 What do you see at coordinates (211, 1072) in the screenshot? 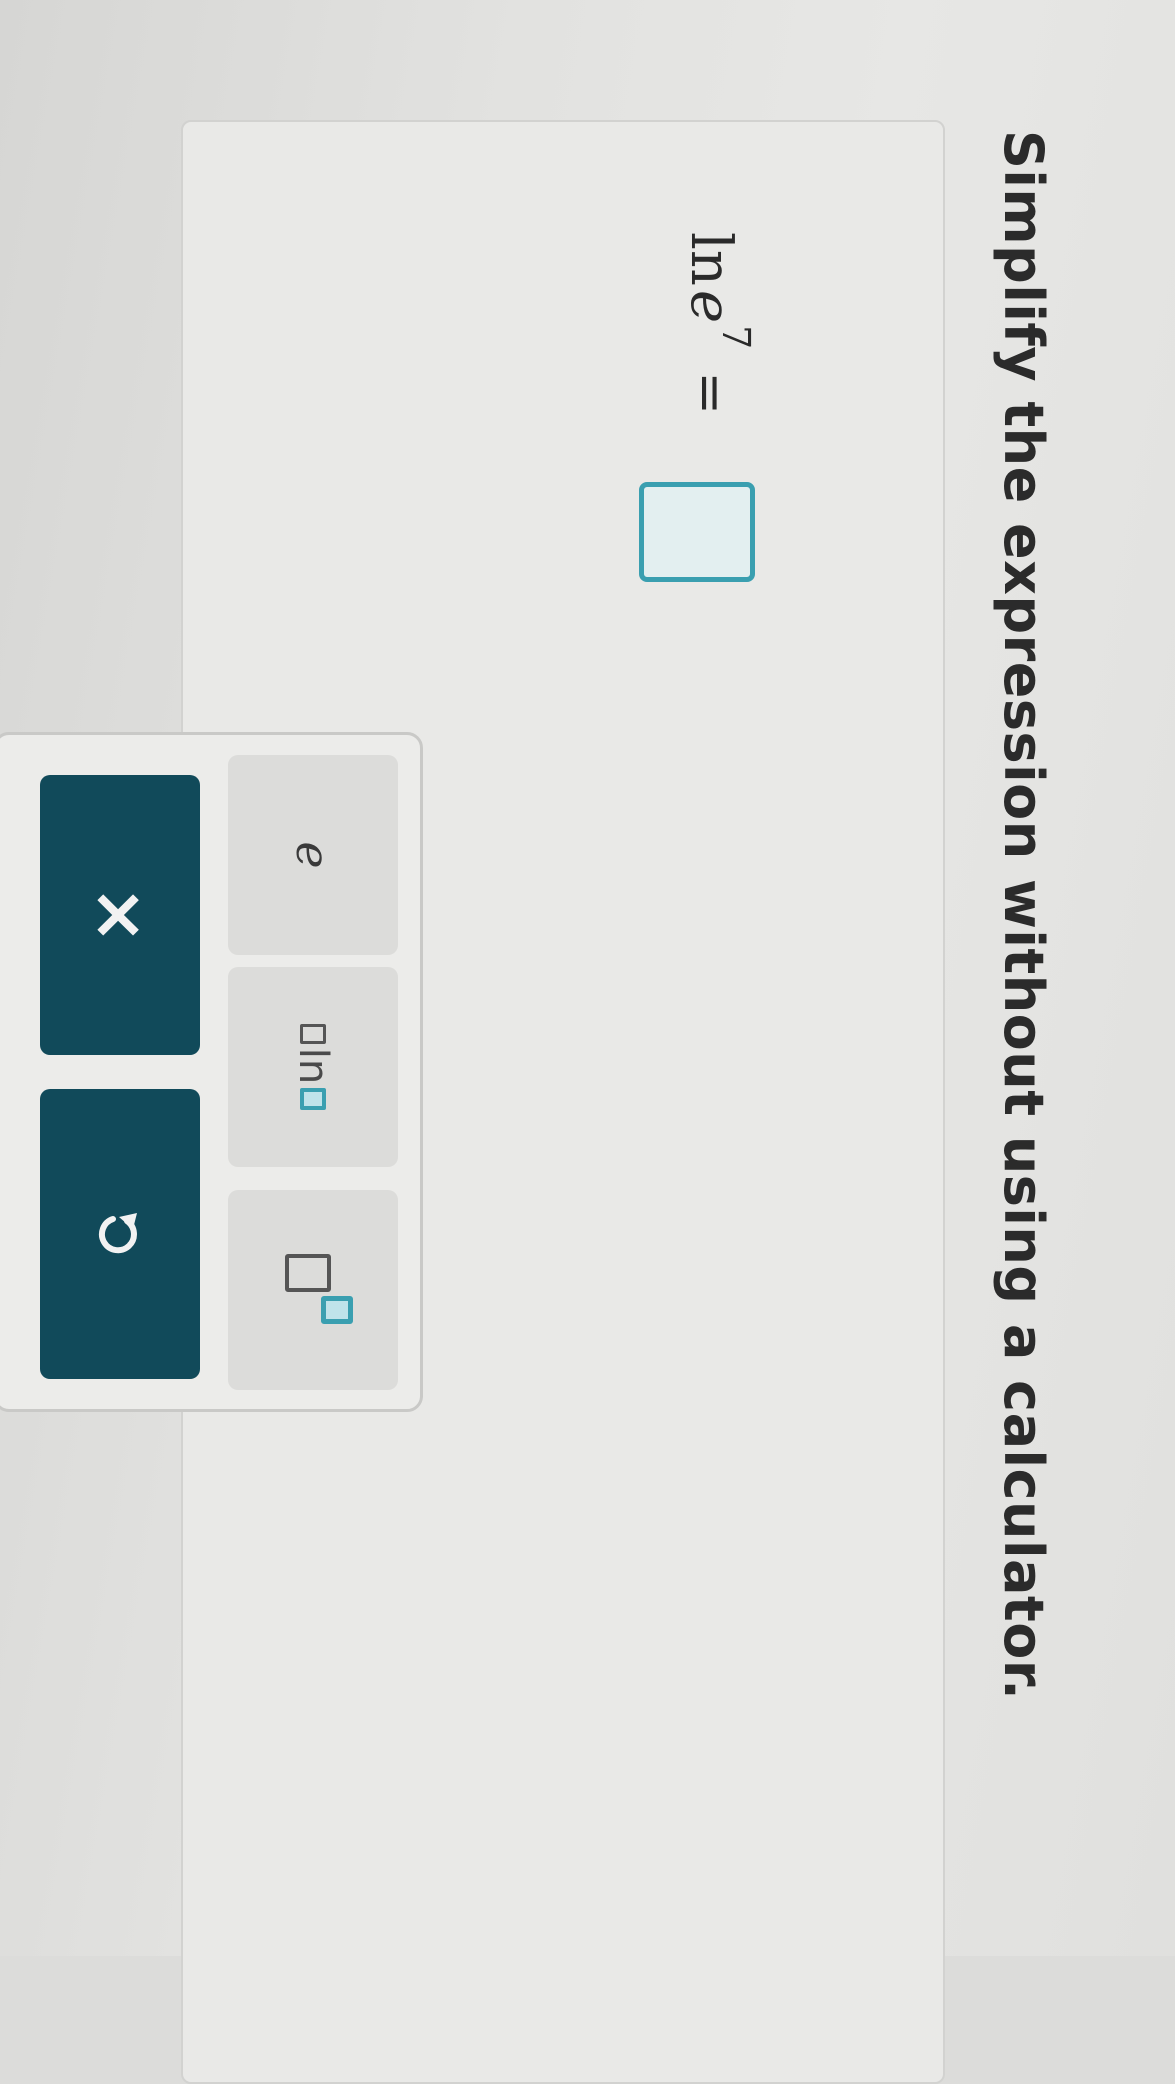
I see `math-keypad: e ln ×` at bounding box center [211, 1072].